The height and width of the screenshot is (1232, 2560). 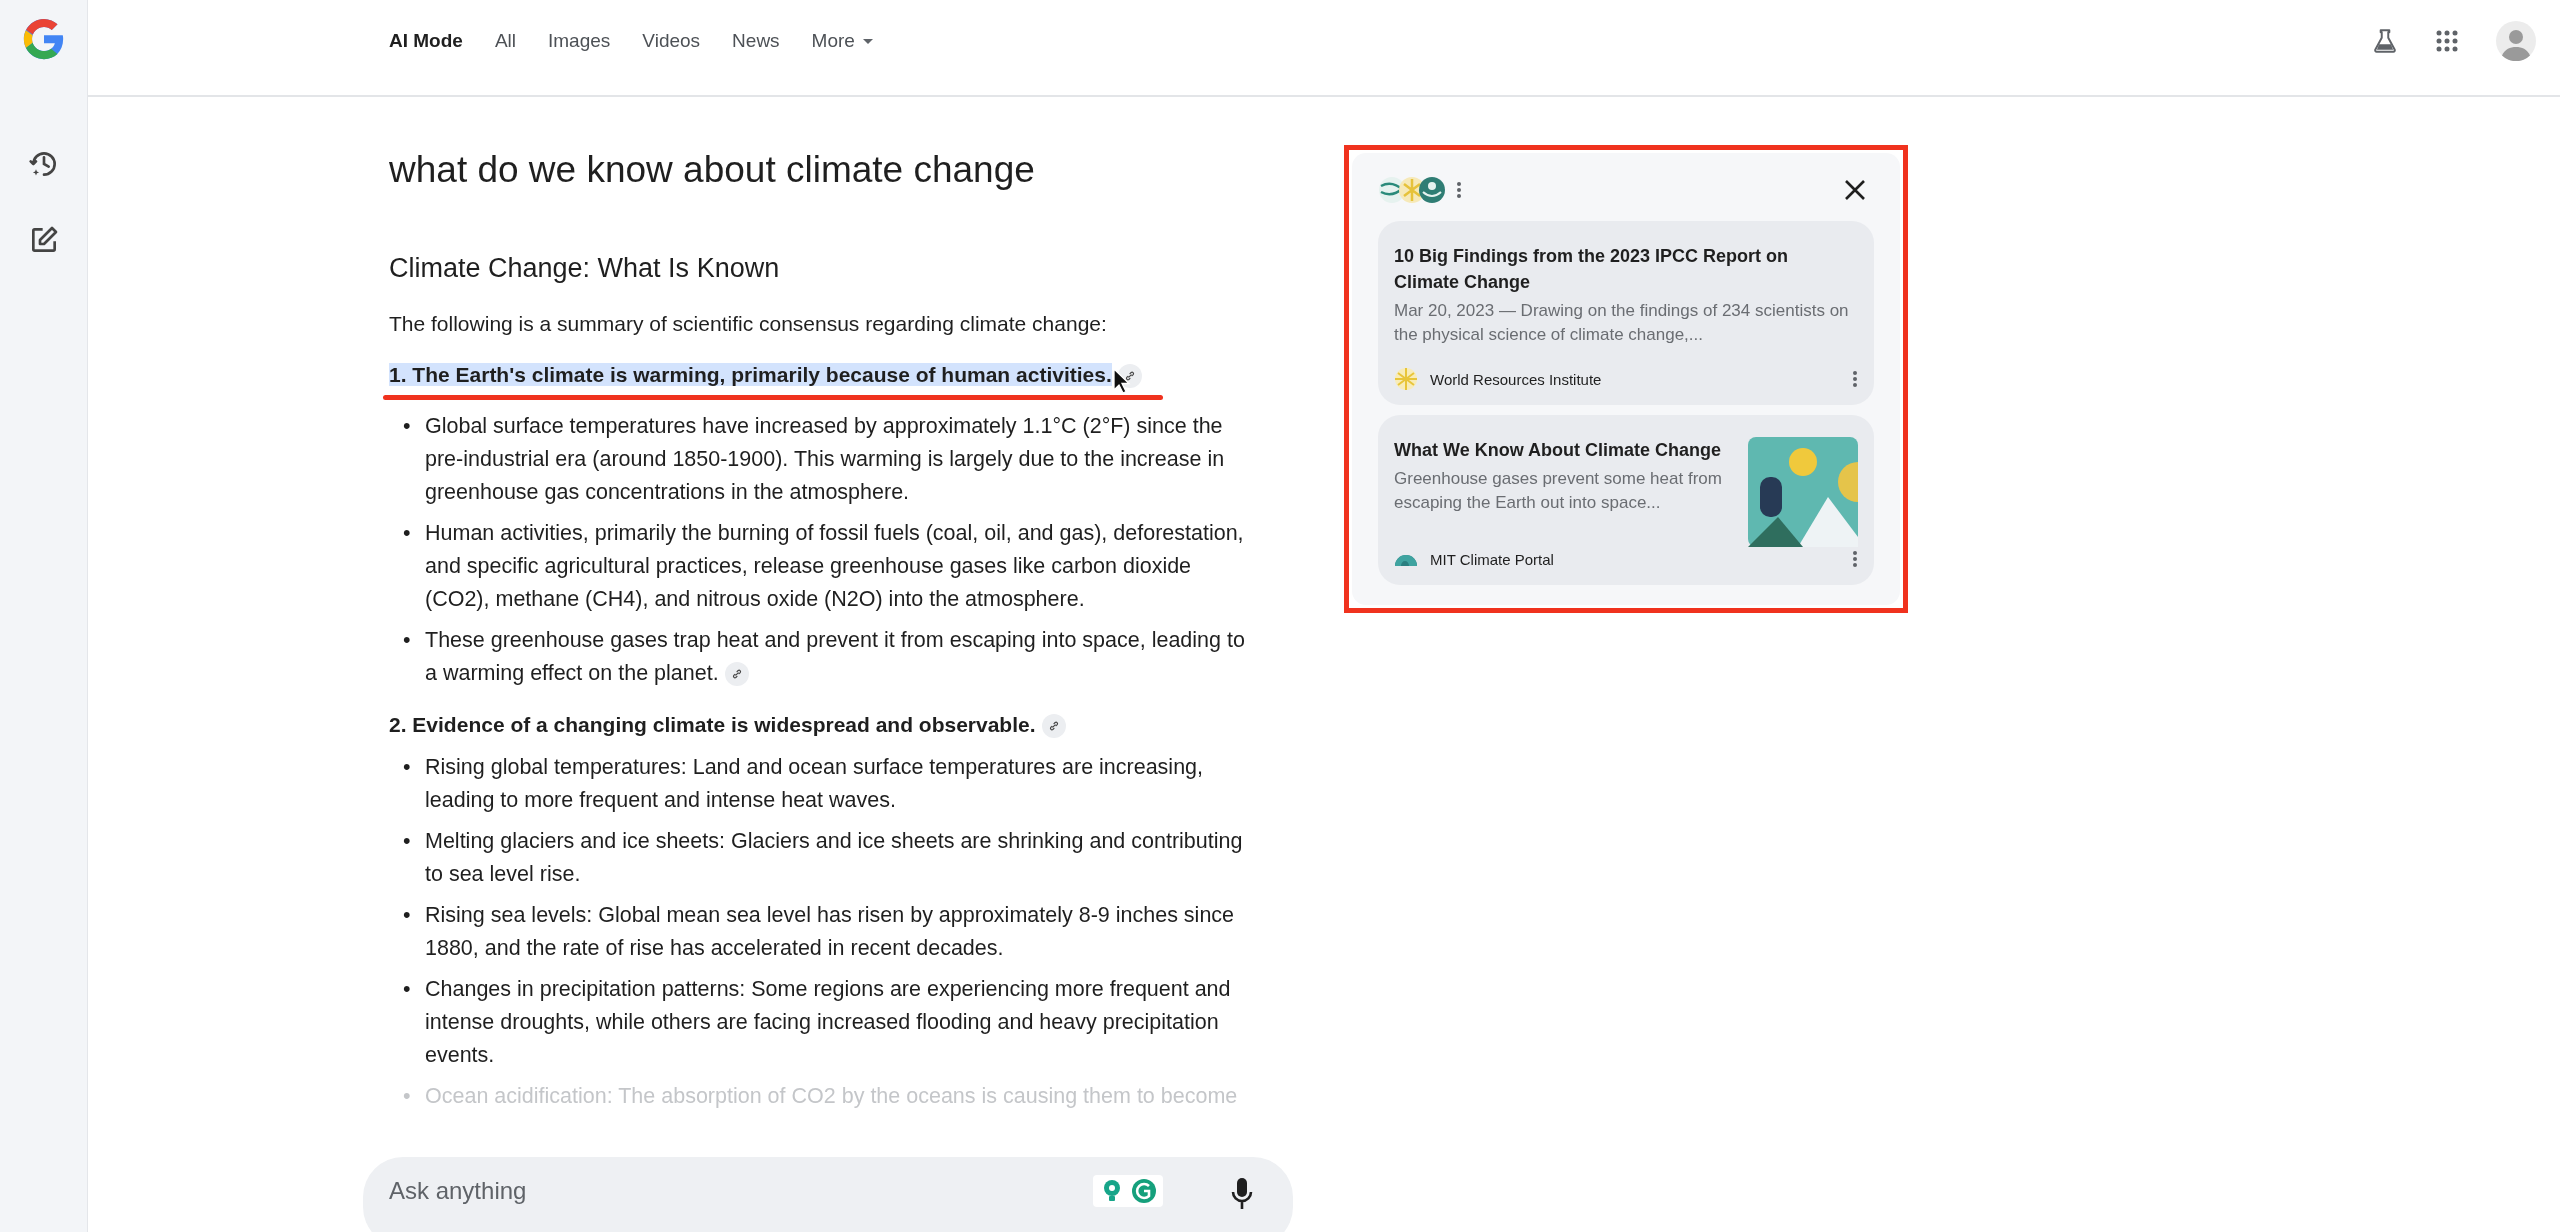 I want to click on bullet-text: Rising global temperatures: Land and ocean surface temperatures are increasing, leading to more frequent and intense heat waves., so click(x=814, y=783).